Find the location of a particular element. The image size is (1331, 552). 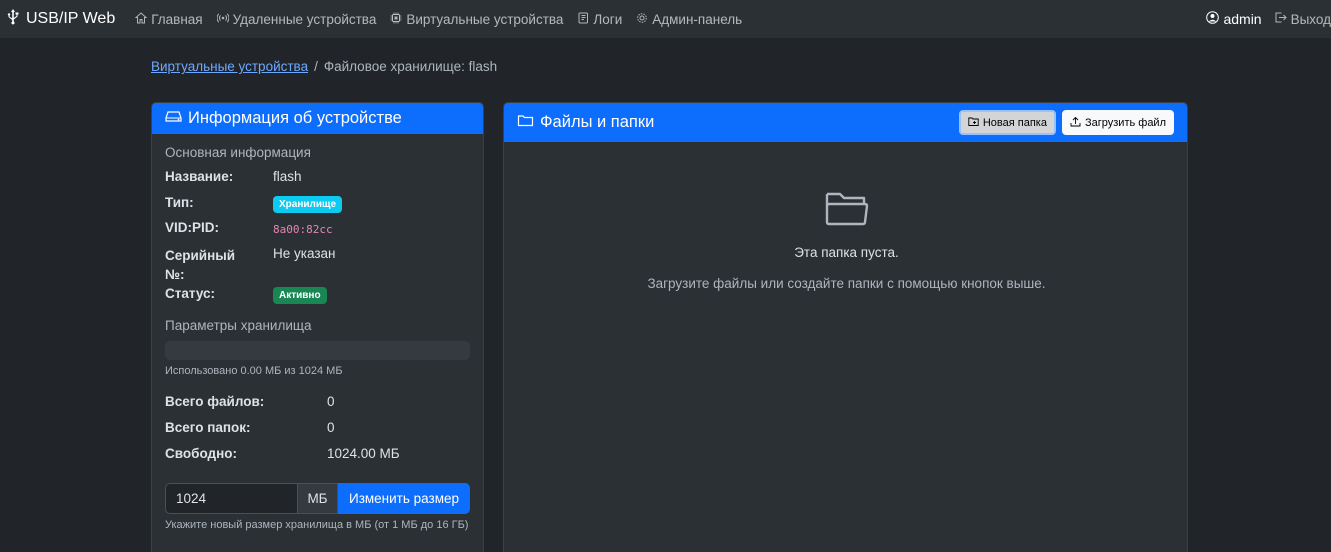

status-badge: Активно is located at coordinates (300, 295).